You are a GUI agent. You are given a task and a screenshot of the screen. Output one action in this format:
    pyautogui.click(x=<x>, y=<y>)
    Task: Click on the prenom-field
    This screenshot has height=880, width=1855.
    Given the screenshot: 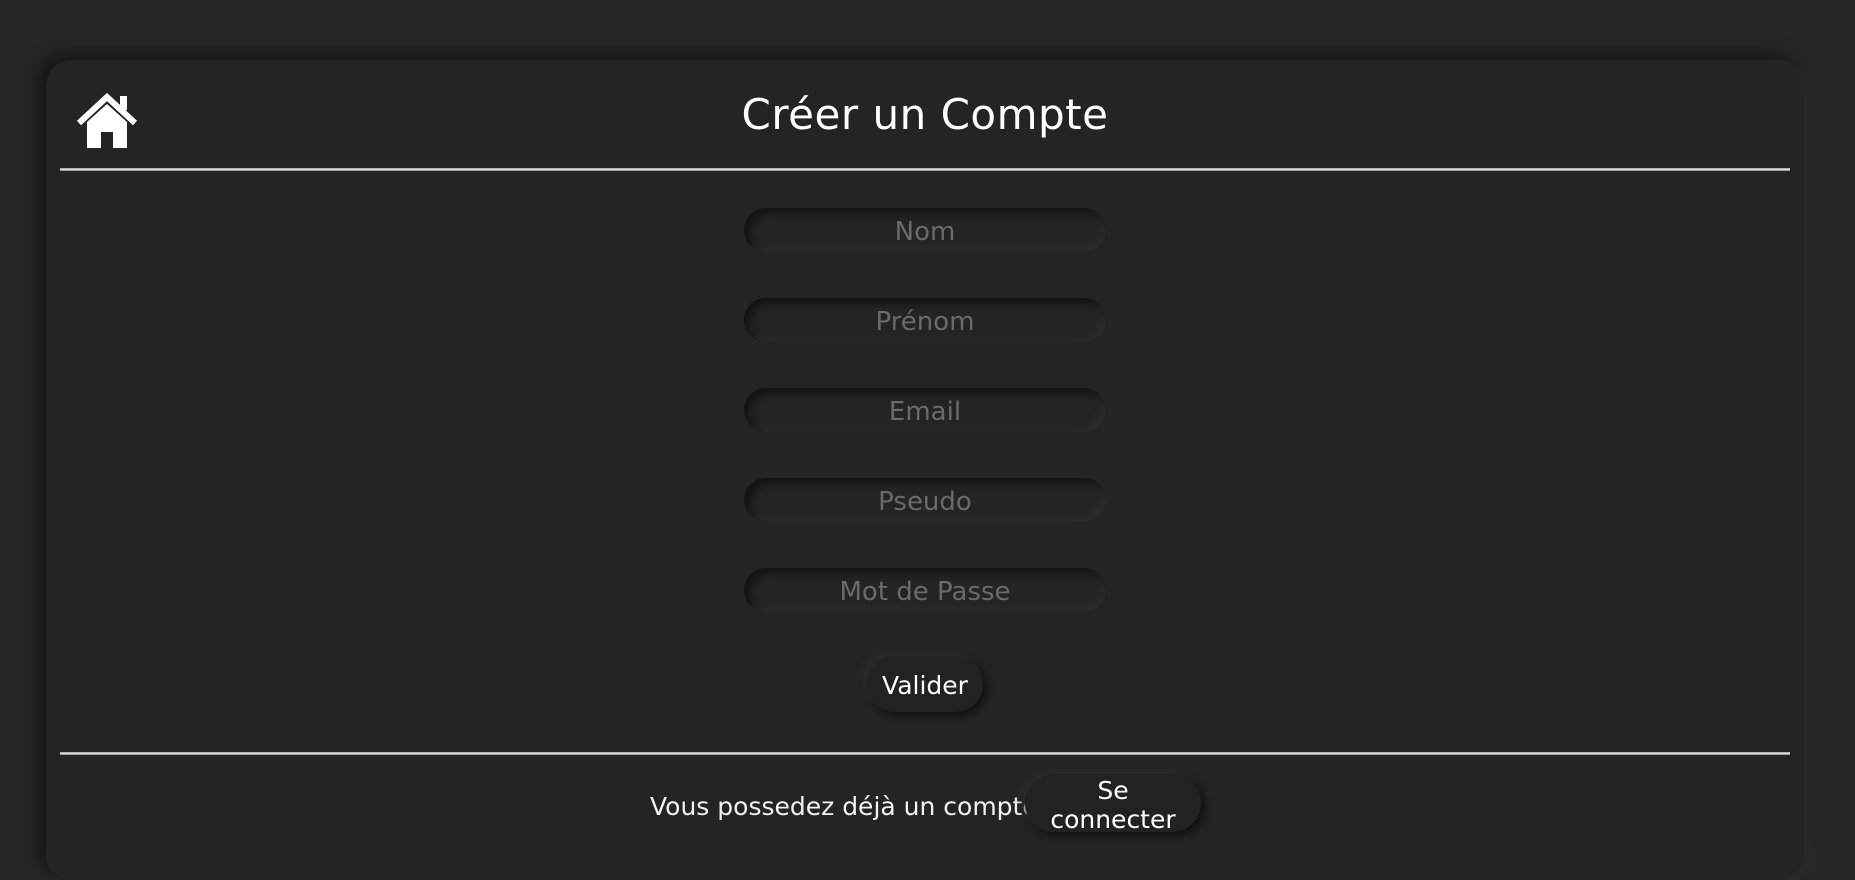 What is the action you would take?
    pyautogui.click(x=925, y=320)
    